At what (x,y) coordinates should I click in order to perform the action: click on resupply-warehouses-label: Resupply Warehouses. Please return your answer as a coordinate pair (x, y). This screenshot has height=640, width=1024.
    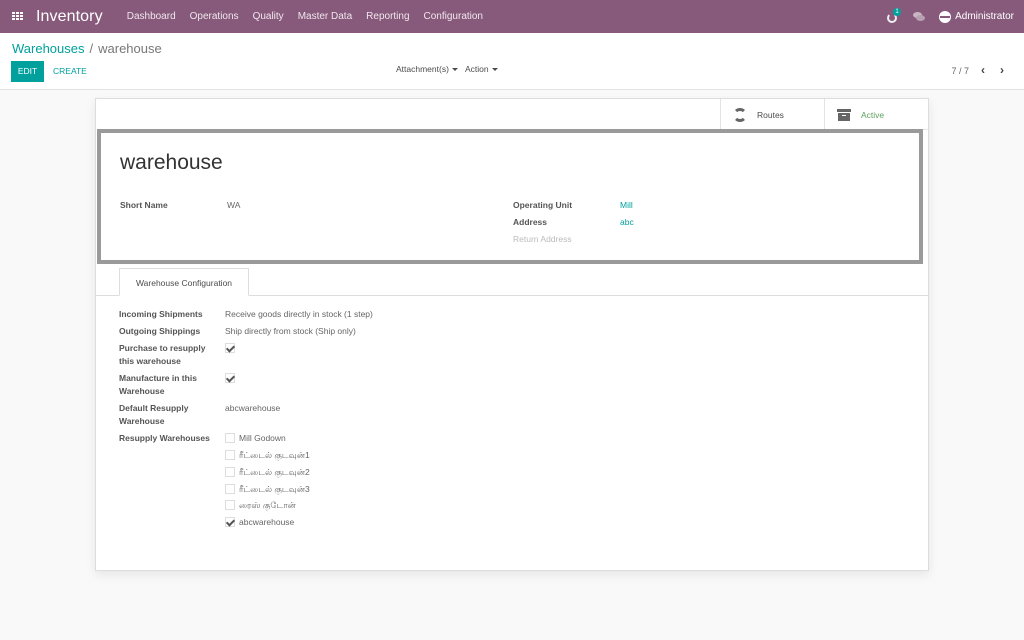
    Looking at the image, I should click on (164, 438).